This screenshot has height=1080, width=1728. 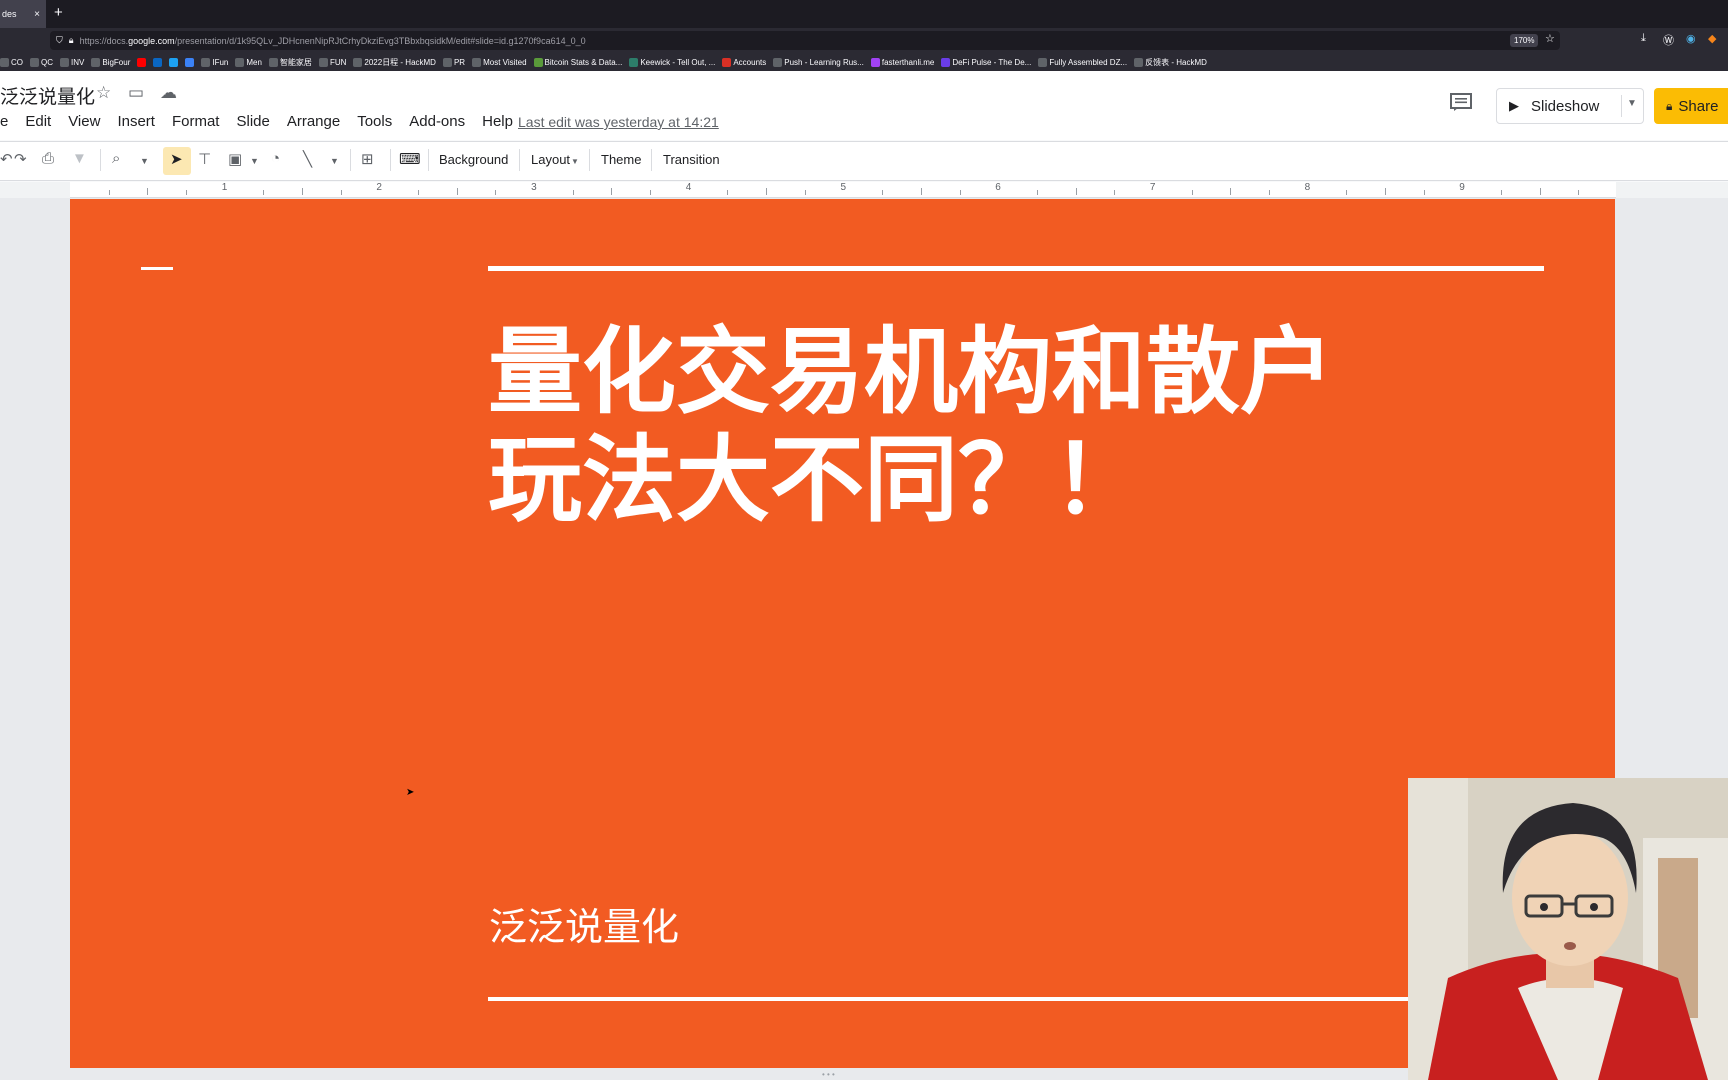 I want to click on menu-item: Tools, so click(x=374, y=121).